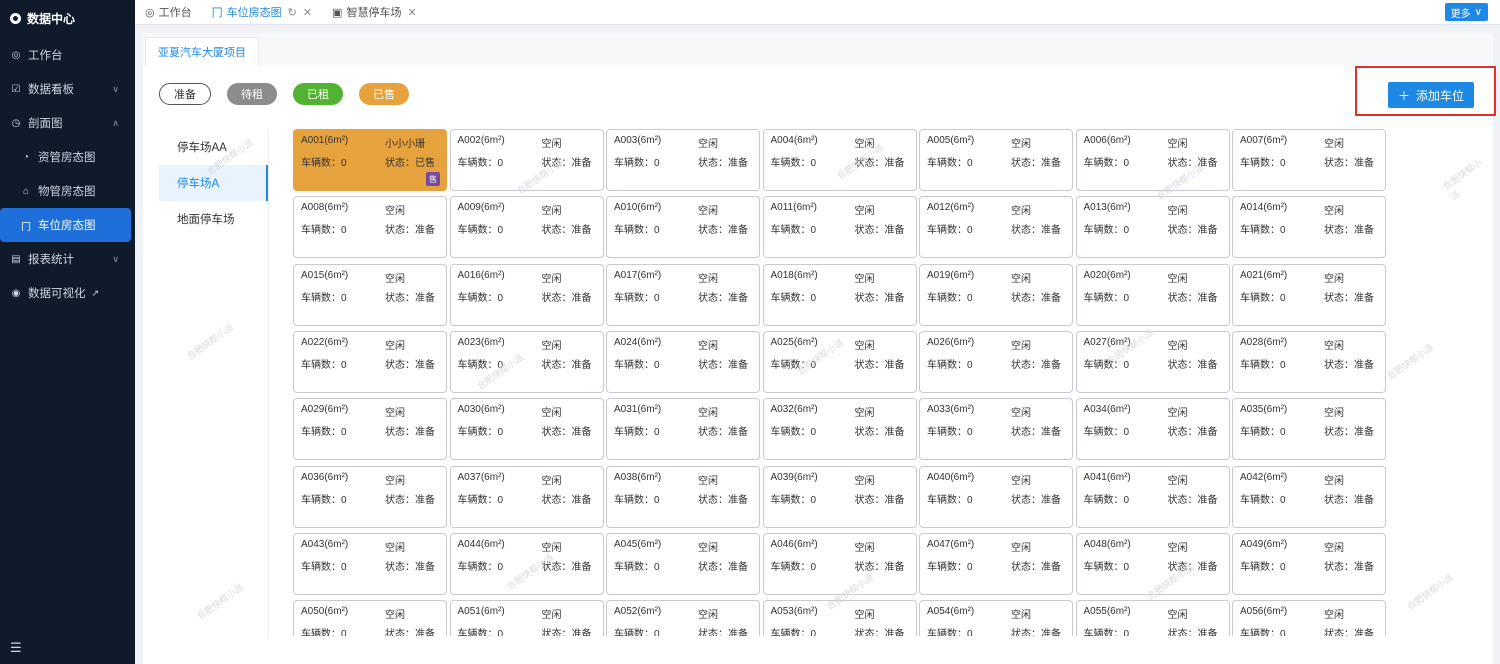 This screenshot has width=1500, height=664. Describe the element at coordinates (996, 361) in the screenshot. I see `parking-space-card: A026(6m²) 空闲 车辆数：0 状态：准备` at that location.